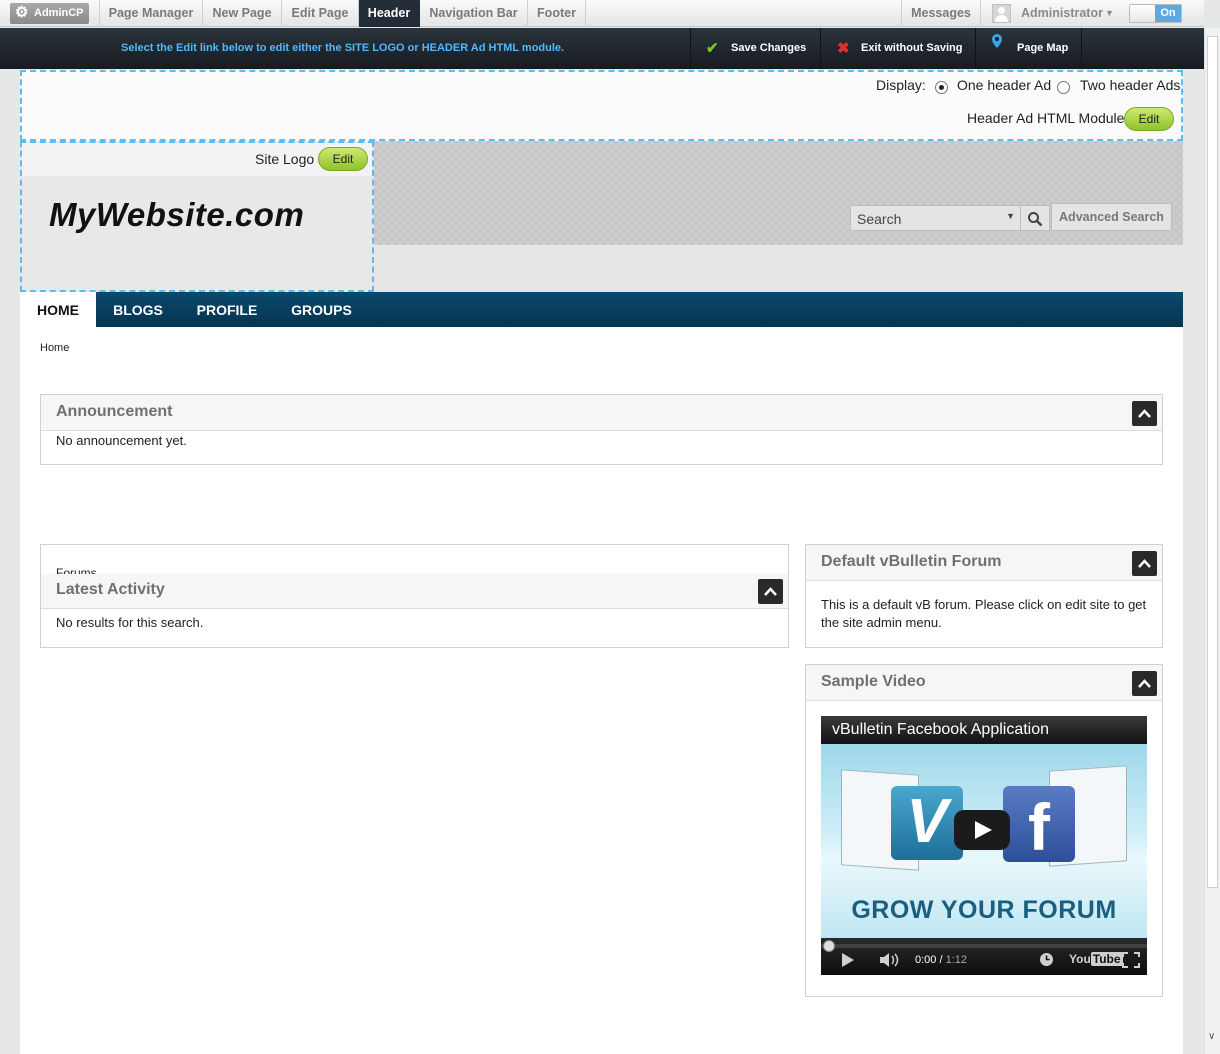 This screenshot has height=1054, width=1220. What do you see at coordinates (712, 48) in the screenshot?
I see `check-icon: ✔` at bounding box center [712, 48].